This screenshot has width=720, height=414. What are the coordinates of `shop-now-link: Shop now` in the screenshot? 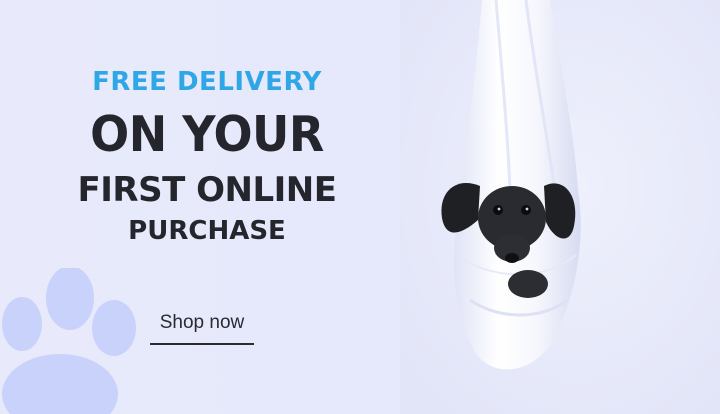 It's located at (202, 327).